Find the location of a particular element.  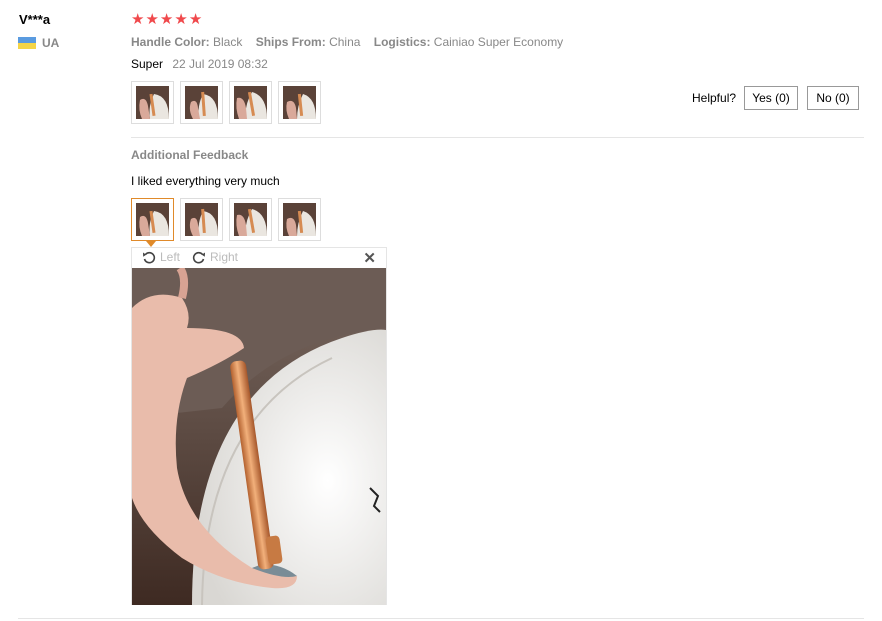

attr-value: Cainiao Super Economy is located at coordinates (498, 42).